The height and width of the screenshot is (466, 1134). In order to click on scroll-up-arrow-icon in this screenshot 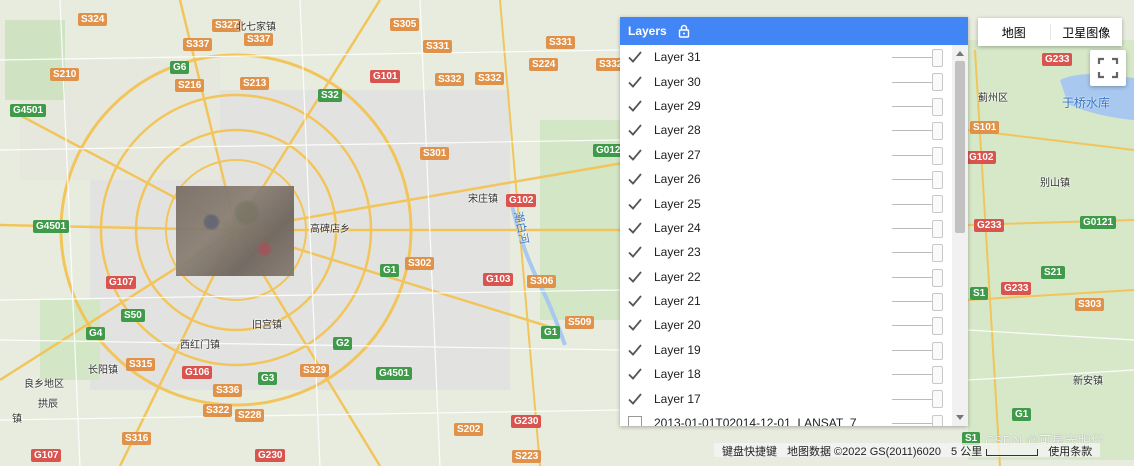, I will do `click(960, 53)`.